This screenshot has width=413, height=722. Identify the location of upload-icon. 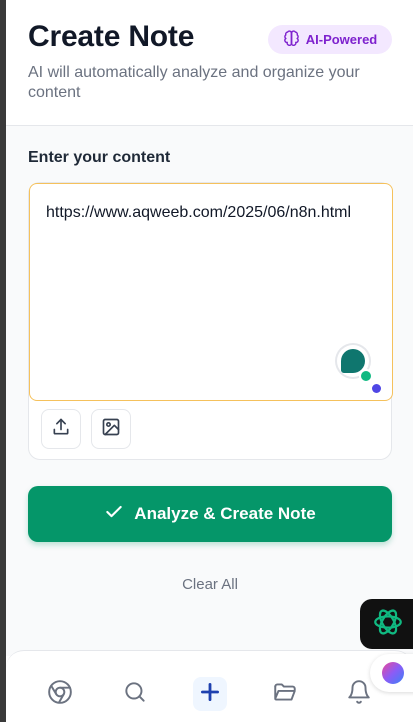
(61, 429).